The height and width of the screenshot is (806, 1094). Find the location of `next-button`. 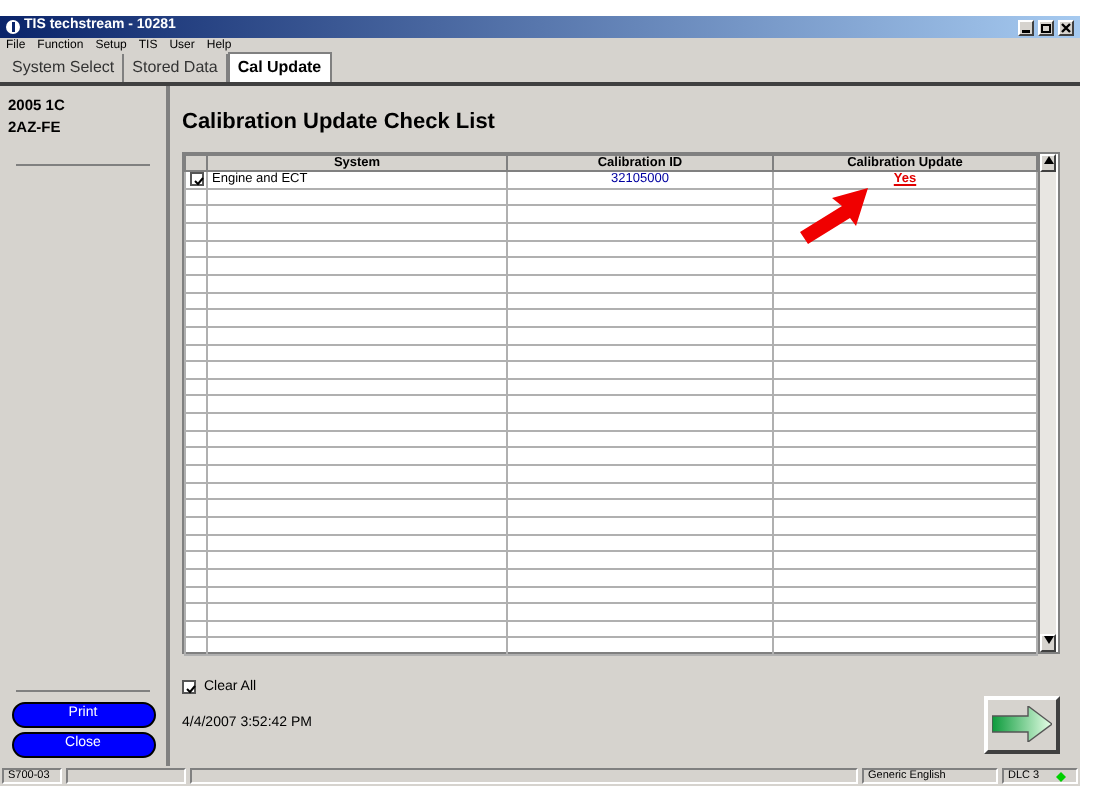

next-button is located at coordinates (1022, 724).